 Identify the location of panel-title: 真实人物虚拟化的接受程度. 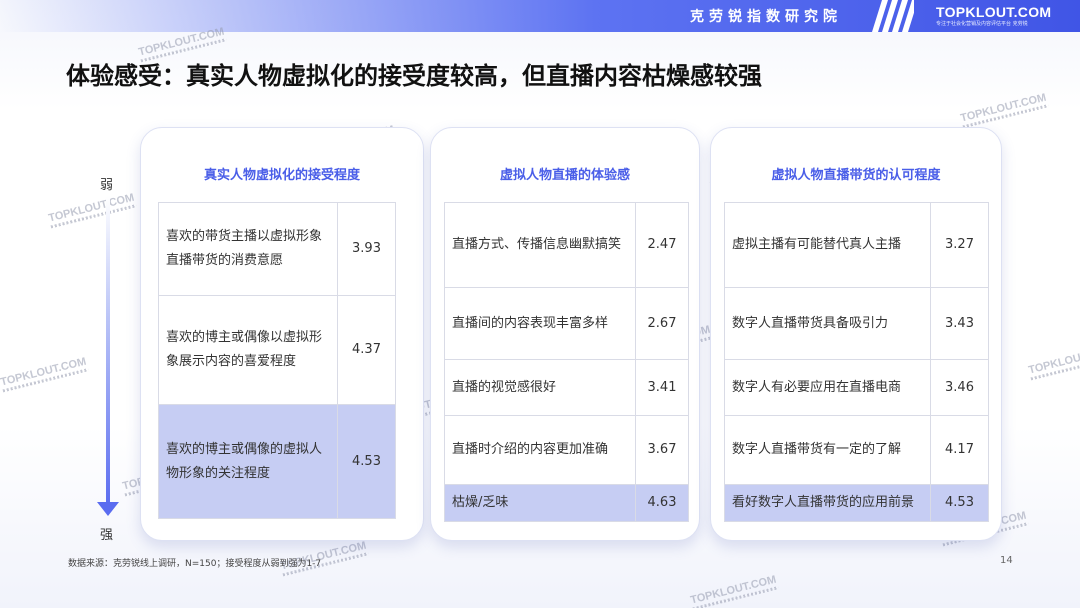
(281, 175).